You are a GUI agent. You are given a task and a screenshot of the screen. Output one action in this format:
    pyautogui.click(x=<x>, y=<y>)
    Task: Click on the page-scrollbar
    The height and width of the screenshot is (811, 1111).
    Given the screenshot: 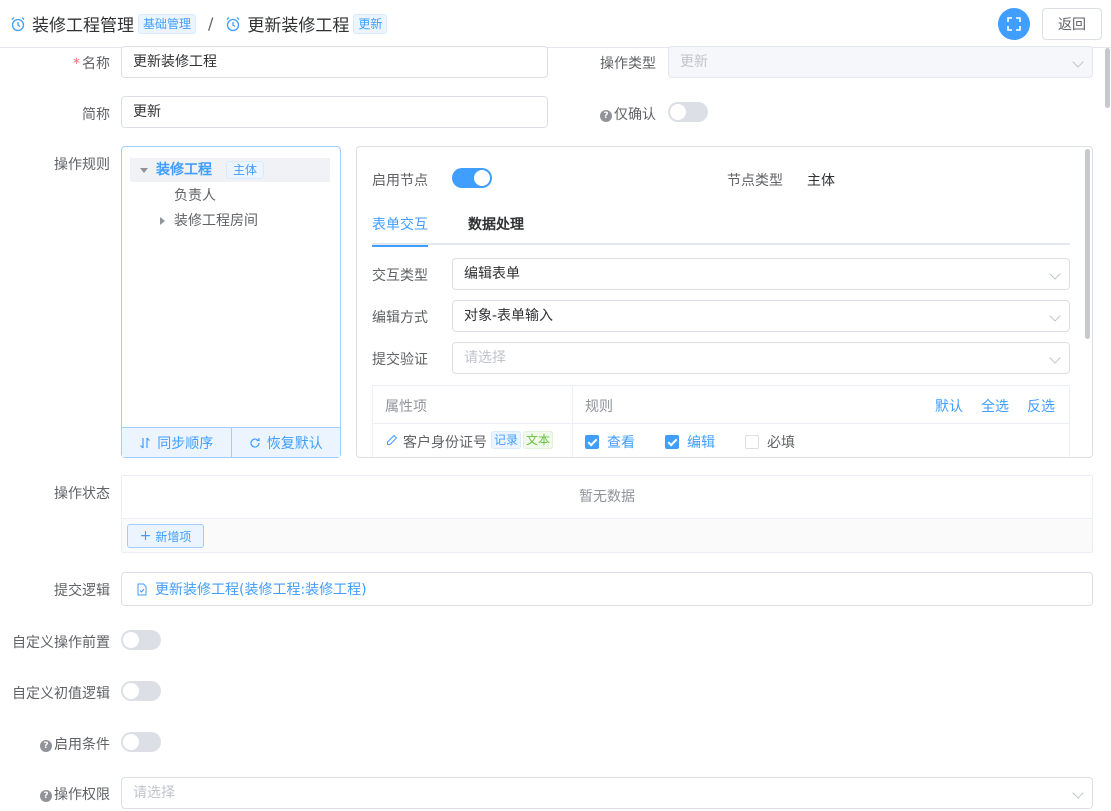 What is the action you would take?
    pyautogui.click(x=1107, y=78)
    